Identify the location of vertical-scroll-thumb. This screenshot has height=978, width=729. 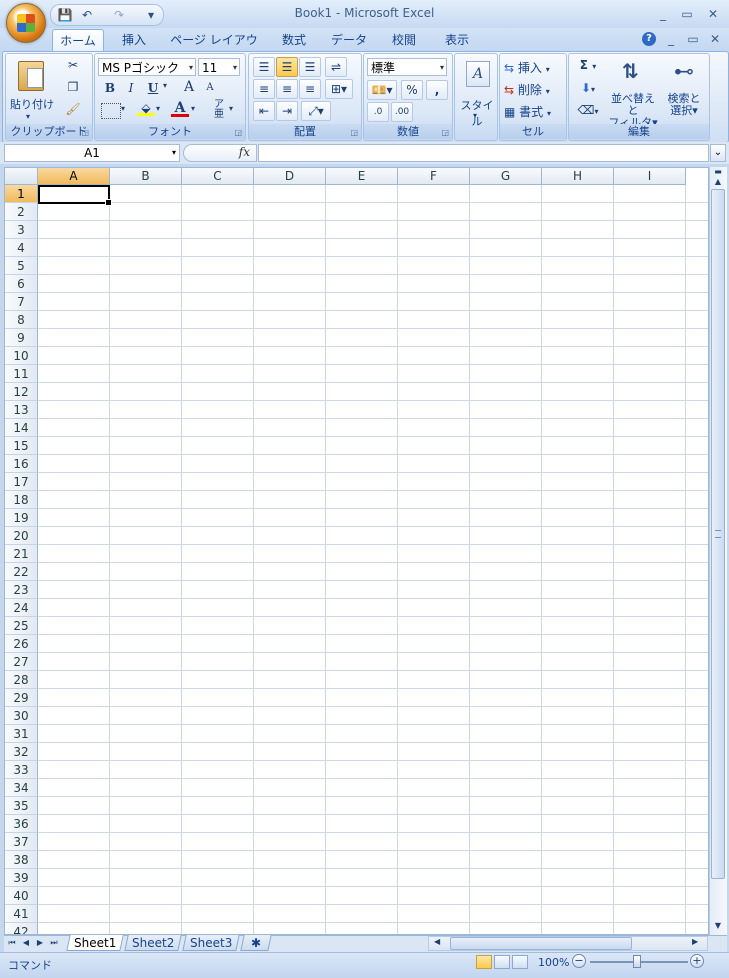
(718, 534).